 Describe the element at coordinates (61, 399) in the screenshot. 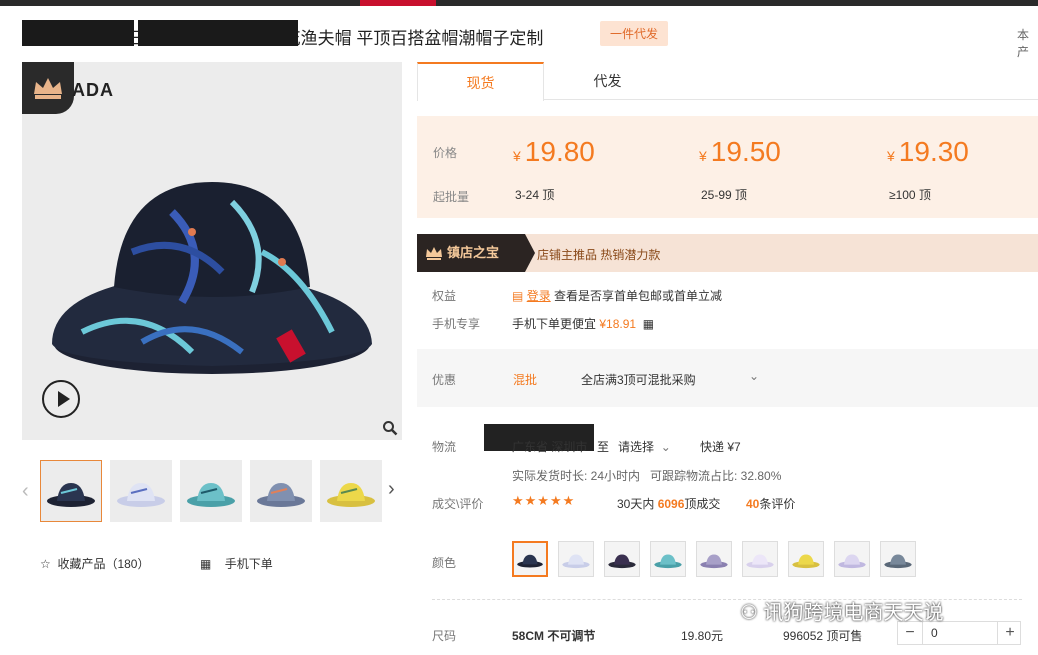

I see `play-video-button` at that location.